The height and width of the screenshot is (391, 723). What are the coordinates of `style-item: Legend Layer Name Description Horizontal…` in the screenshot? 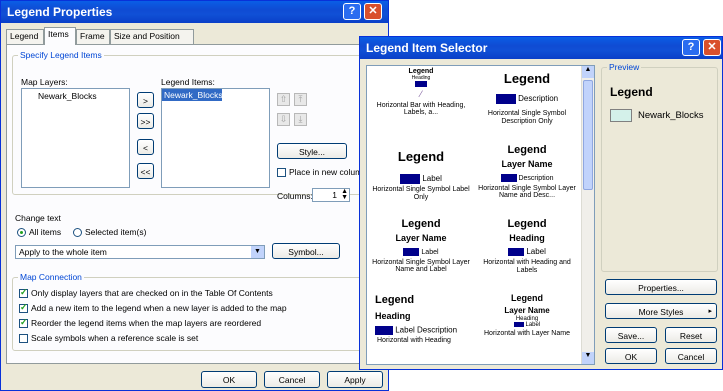 It's located at (527, 178).